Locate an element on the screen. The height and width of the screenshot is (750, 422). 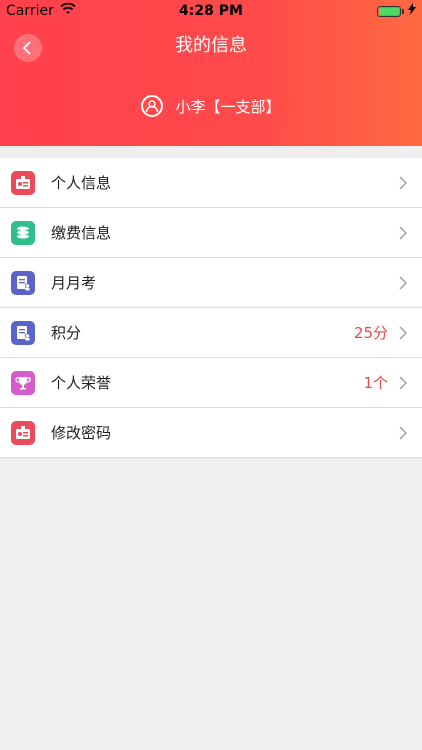
coins-icon is located at coordinates (23, 232).